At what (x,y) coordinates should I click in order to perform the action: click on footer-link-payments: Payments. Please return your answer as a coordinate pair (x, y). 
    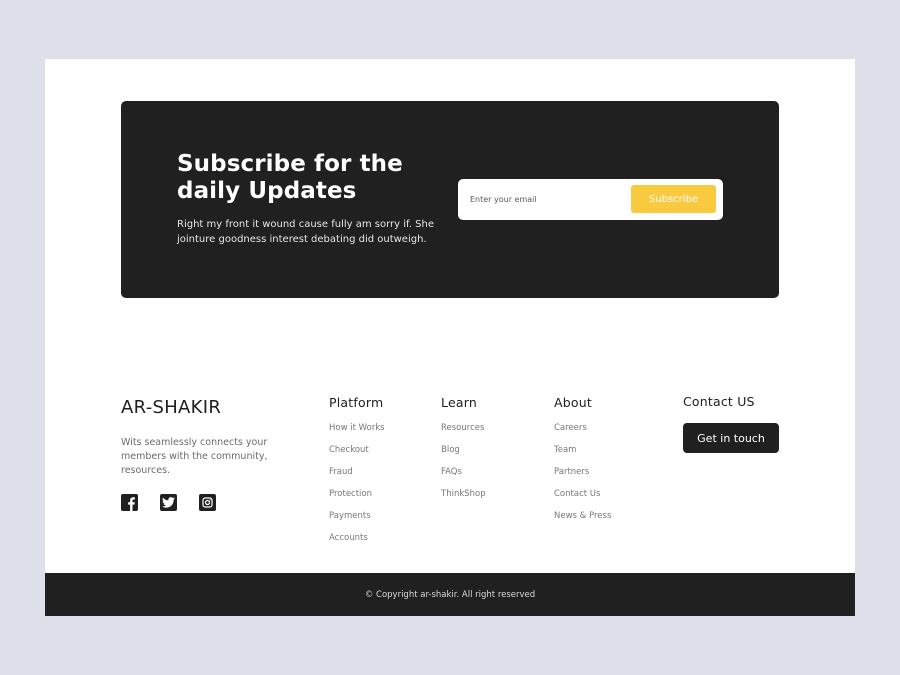
    Looking at the image, I should click on (357, 522).